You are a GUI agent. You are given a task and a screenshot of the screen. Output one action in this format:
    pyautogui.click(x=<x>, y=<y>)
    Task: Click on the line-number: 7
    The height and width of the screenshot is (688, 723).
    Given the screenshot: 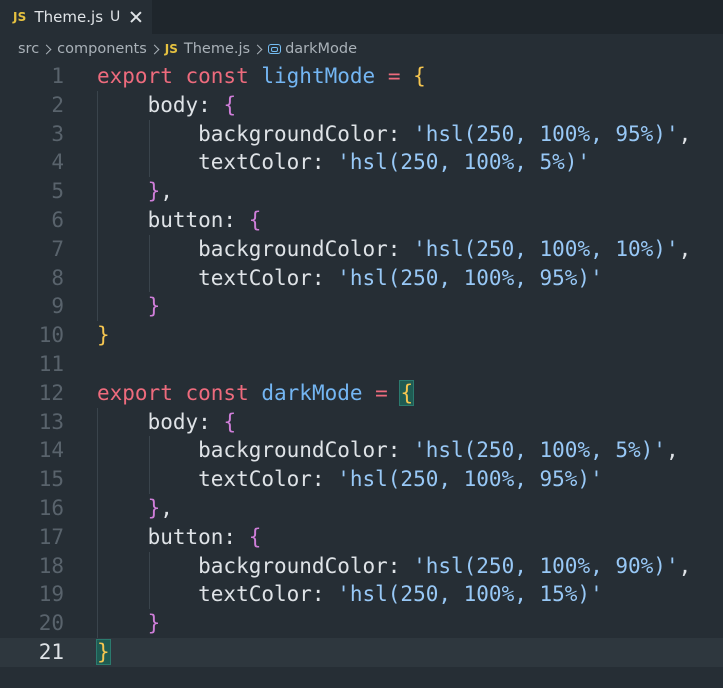 What is the action you would take?
    pyautogui.click(x=57, y=248)
    